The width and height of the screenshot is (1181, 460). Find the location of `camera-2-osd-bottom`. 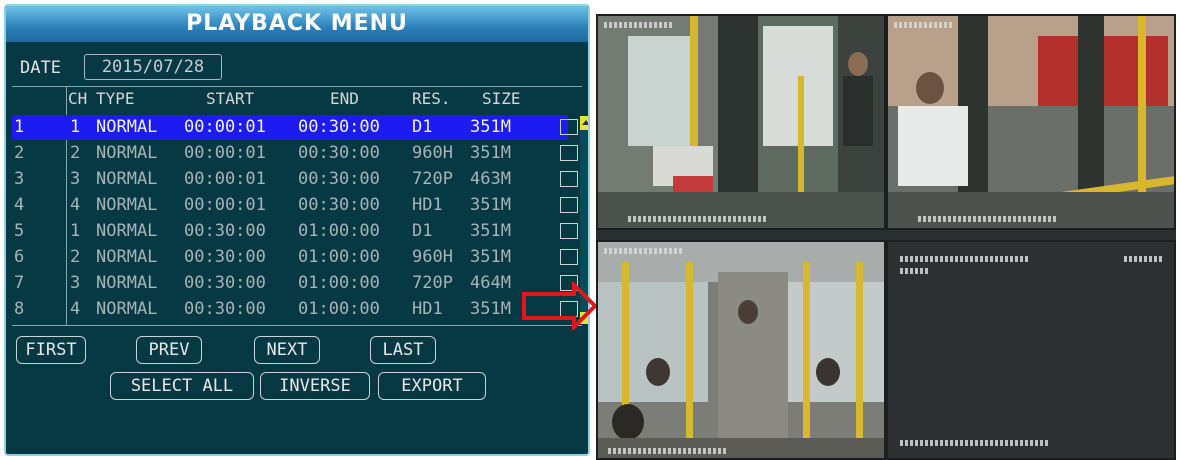

camera-2-osd-bottom is located at coordinates (988, 219).